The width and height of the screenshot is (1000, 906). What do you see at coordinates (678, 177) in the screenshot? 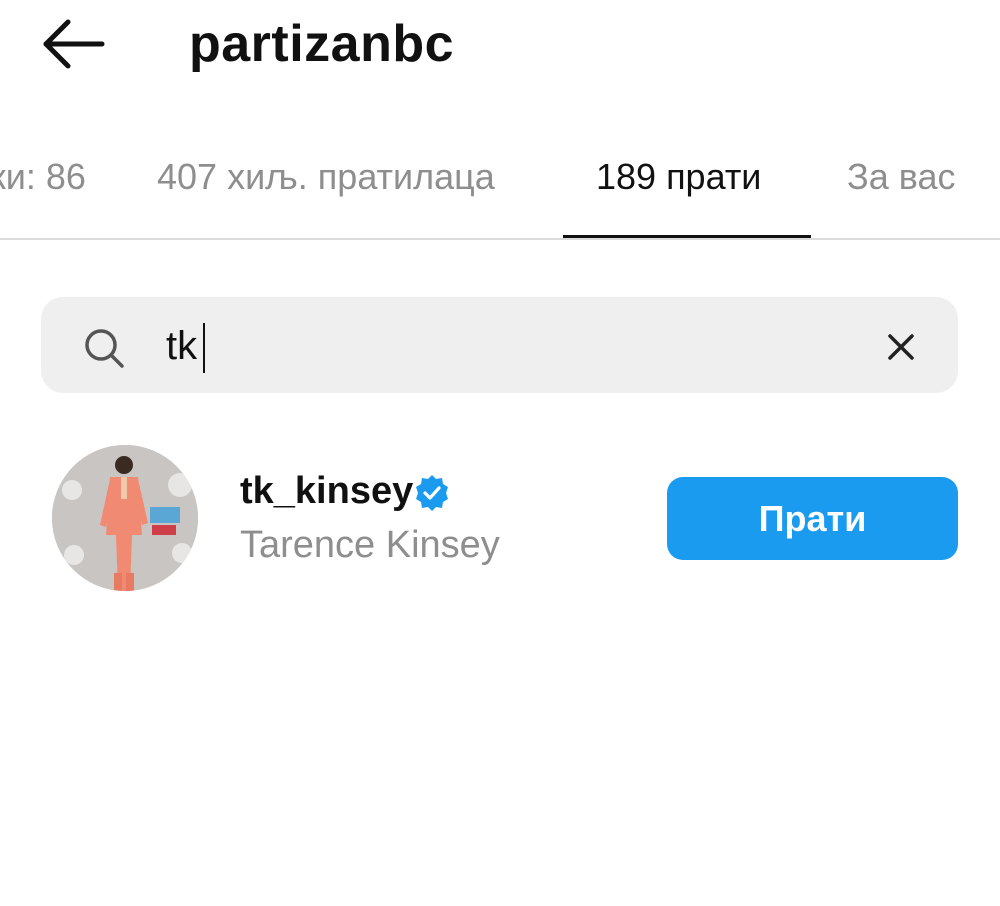
I see `tab-following: 189 прати` at bounding box center [678, 177].